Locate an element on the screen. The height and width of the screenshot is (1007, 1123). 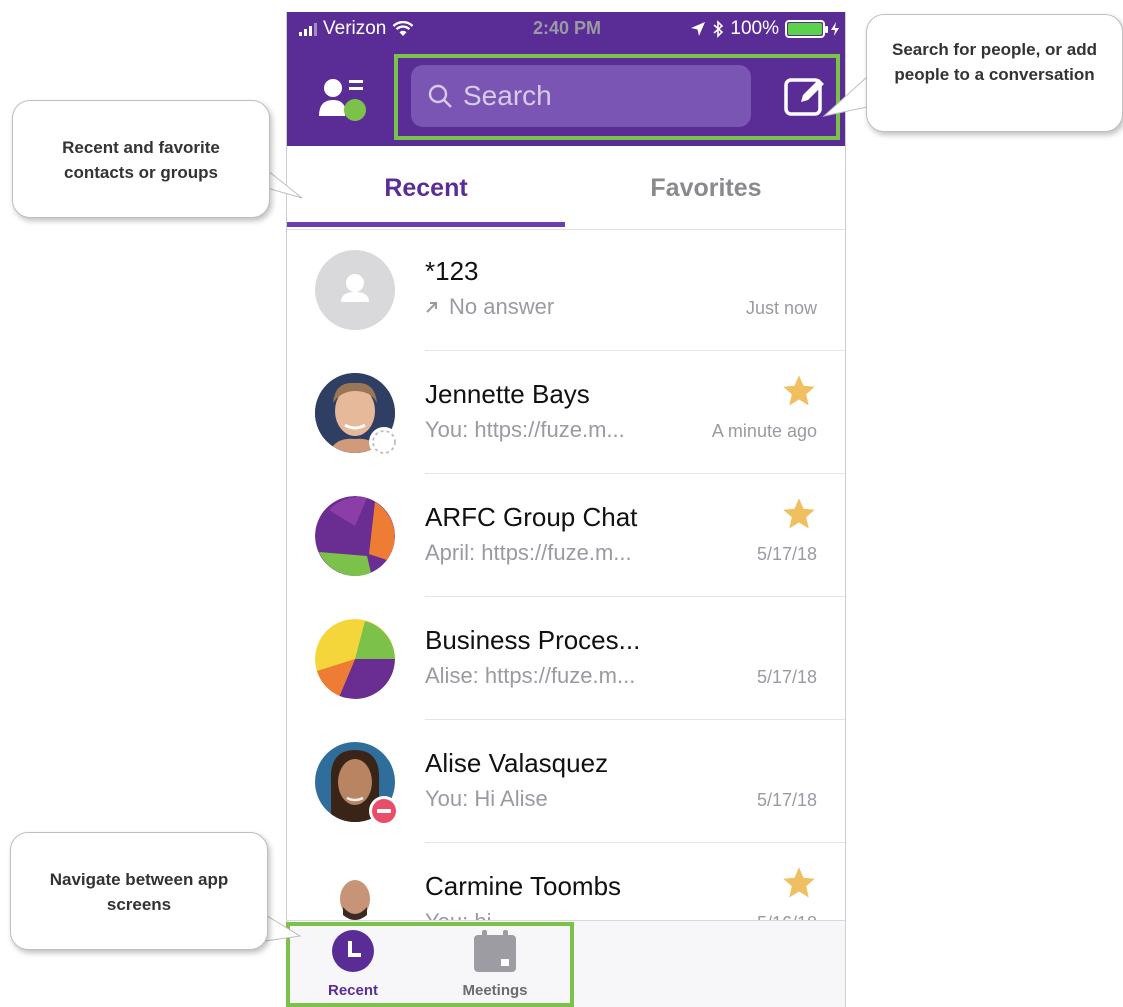
conversation-preview: No answer is located at coordinates (489, 307).